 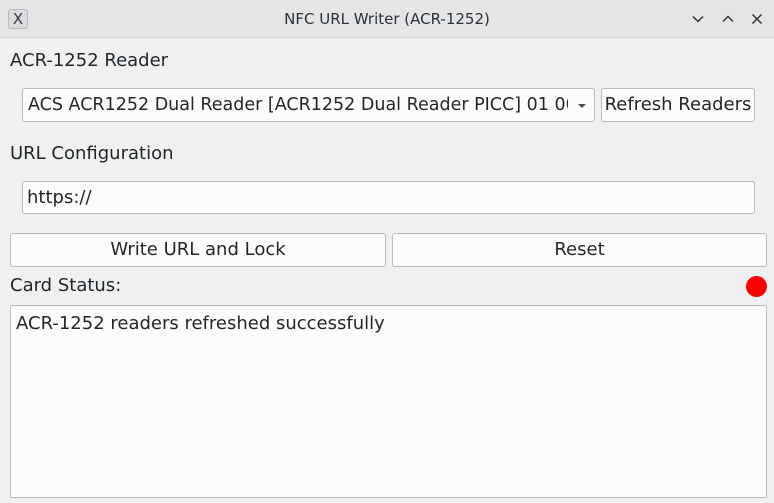 What do you see at coordinates (579, 250) in the screenshot?
I see `reset-button: Reset` at bounding box center [579, 250].